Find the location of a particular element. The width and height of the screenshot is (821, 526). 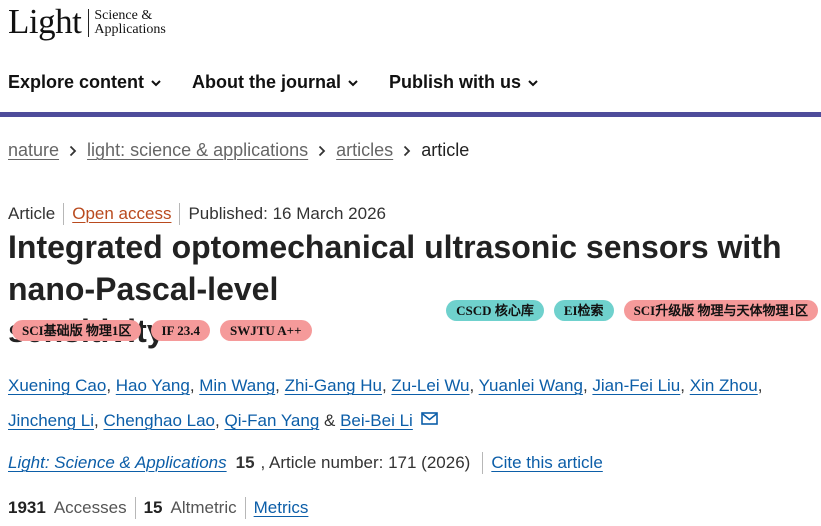

badge-sci-basic: SCI基础版 物理1区 is located at coordinates (77, 330).